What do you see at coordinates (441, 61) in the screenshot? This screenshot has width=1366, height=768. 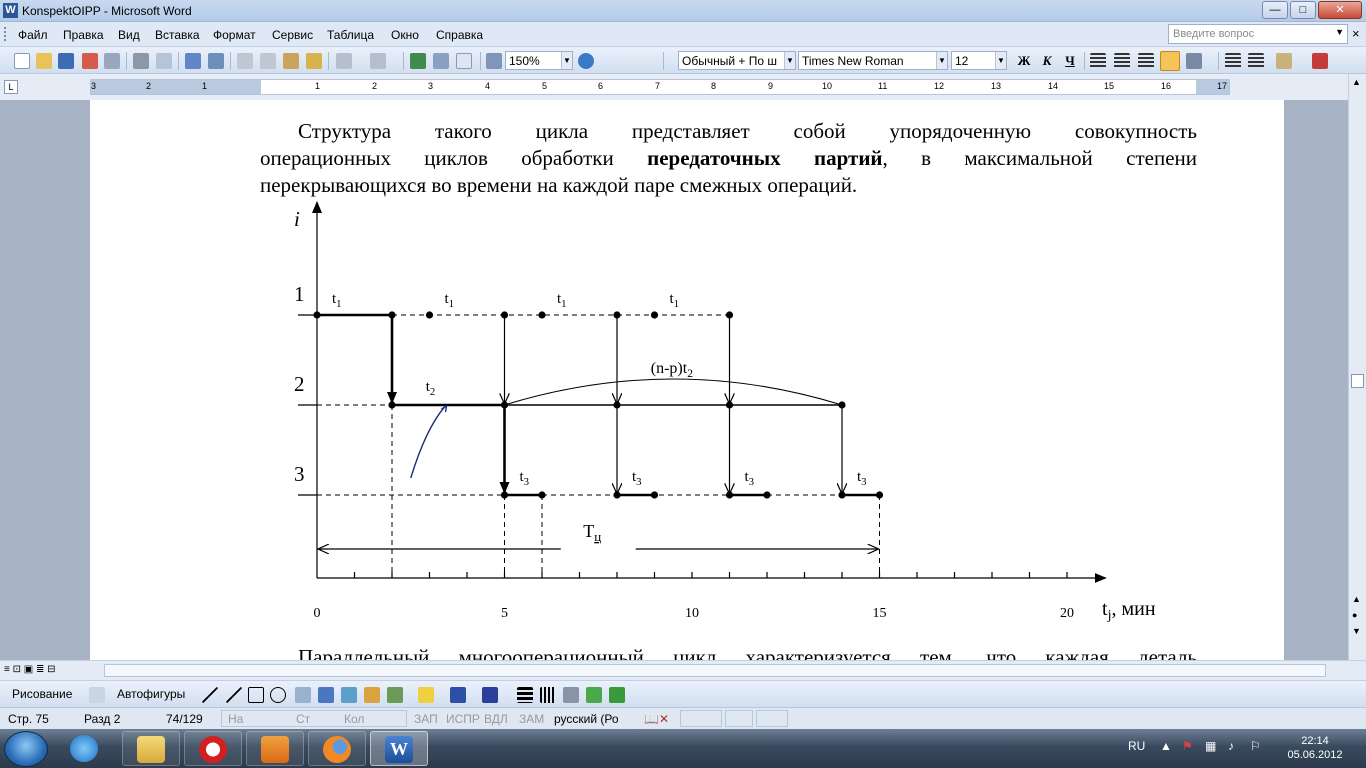 I see `tables-borders-icon` at bounding box center [441, 61].